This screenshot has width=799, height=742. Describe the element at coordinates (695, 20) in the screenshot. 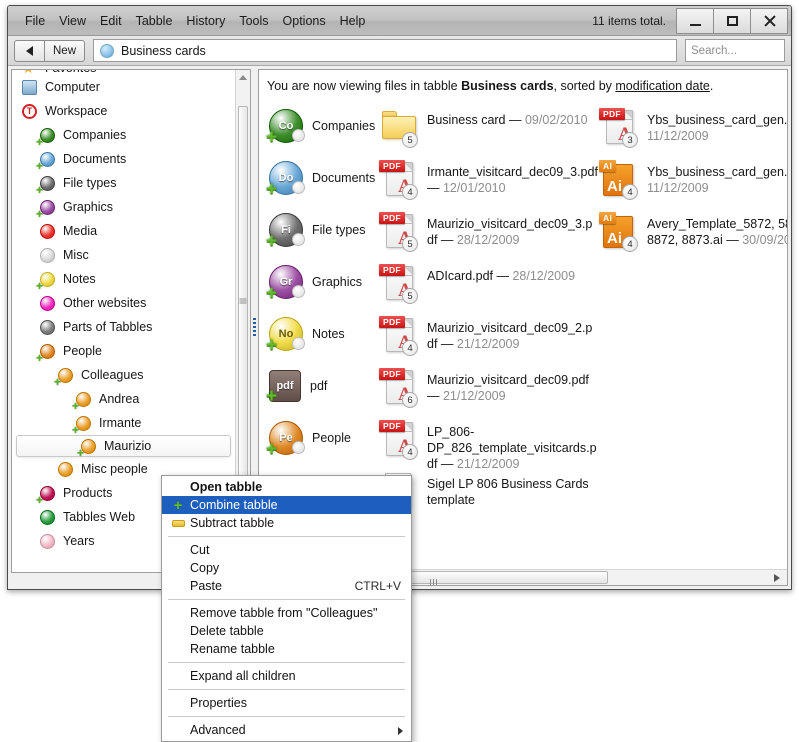

I see `minimize-button` at that location.